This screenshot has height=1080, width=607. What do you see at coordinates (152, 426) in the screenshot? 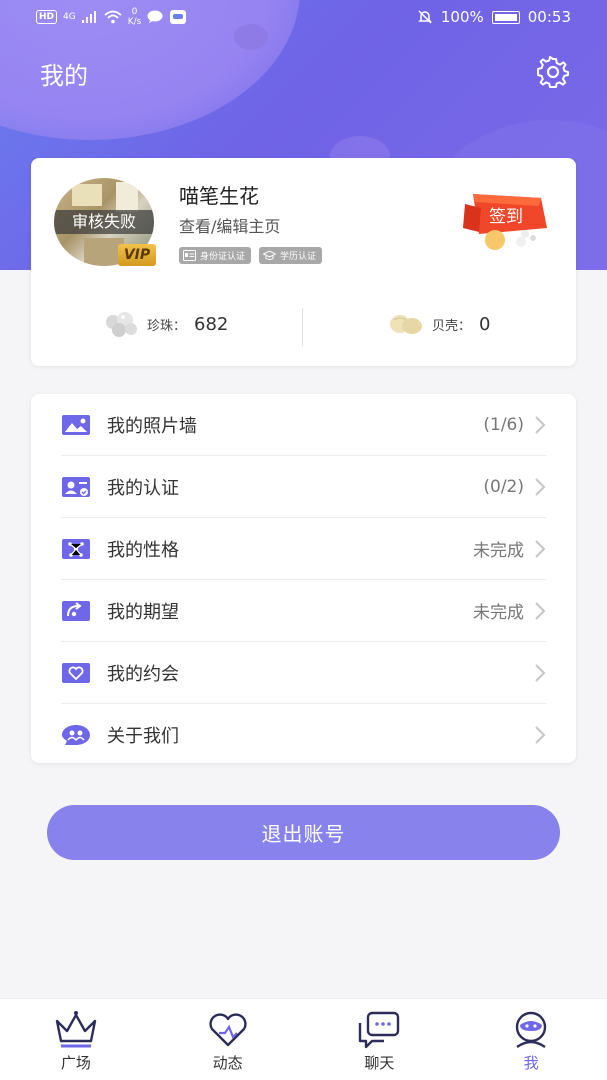
I see `menu-item-label: 我的照片墙` at bounding box center [152, 426].